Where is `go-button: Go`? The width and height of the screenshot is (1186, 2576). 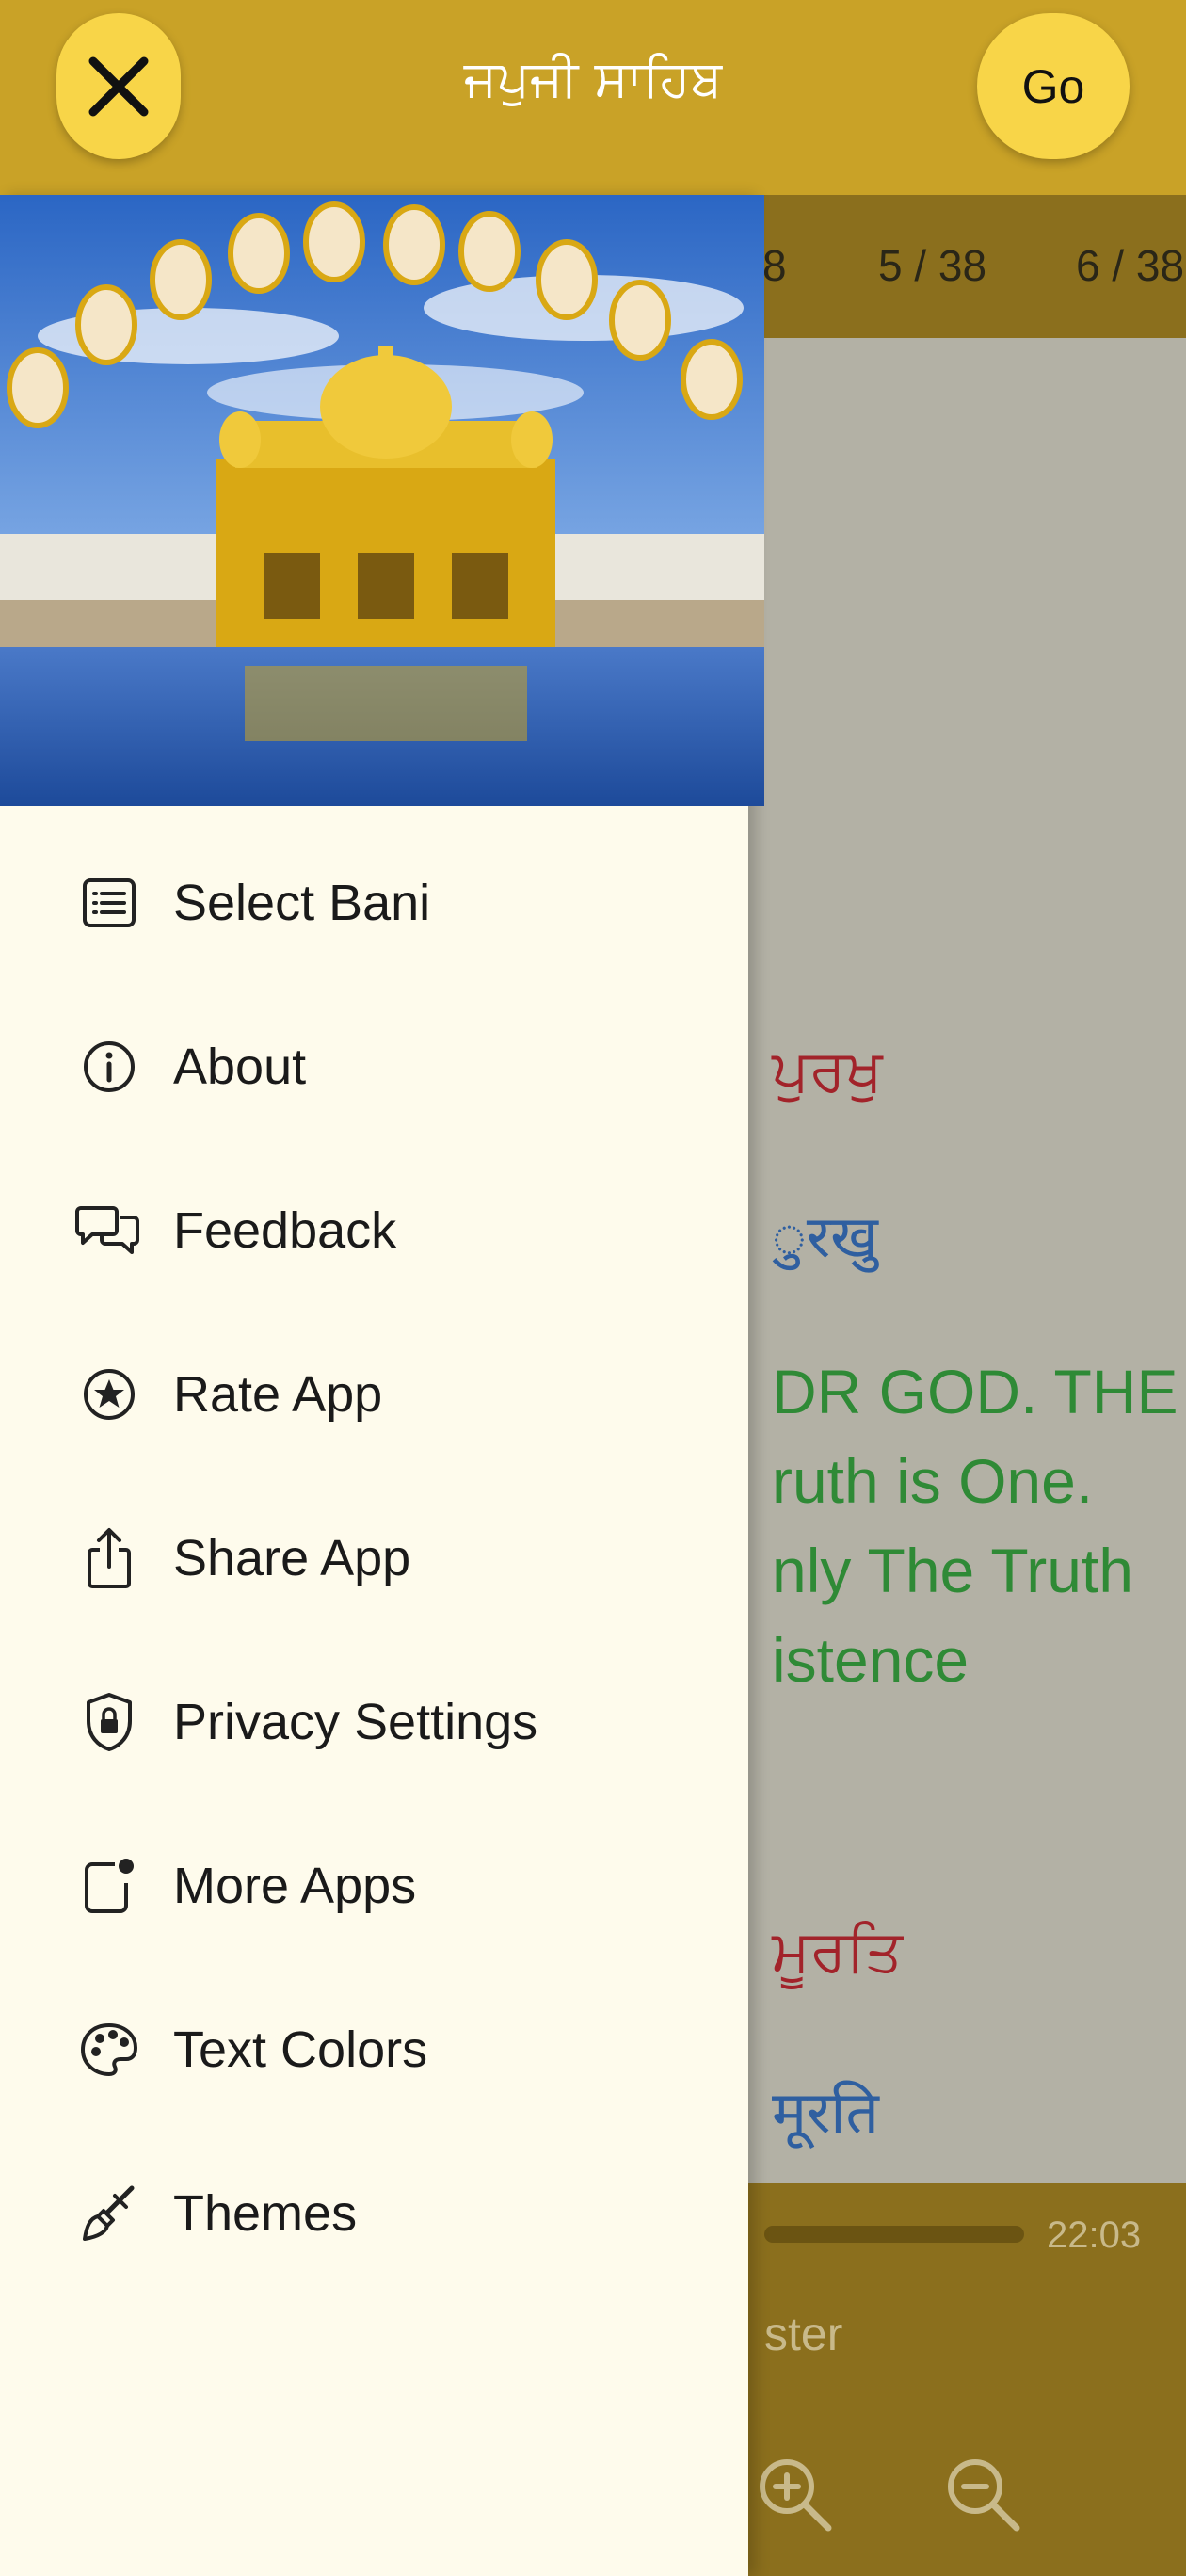 go-button: Go is located at coordinates (1053, 86).